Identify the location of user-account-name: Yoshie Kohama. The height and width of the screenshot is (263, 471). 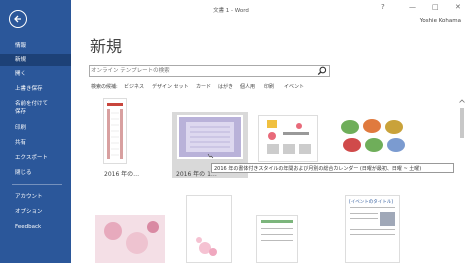
(440, 21).